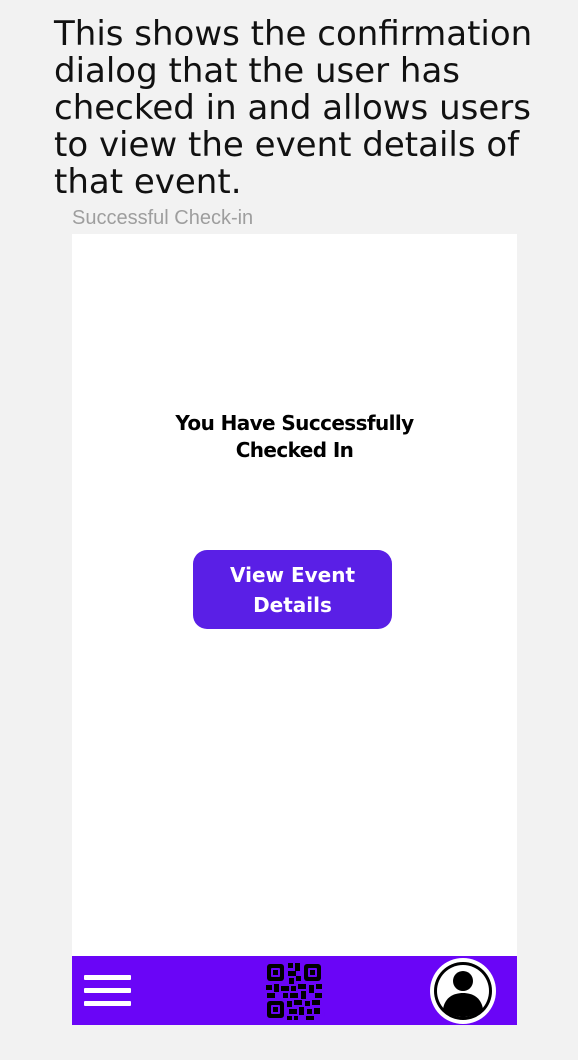  I want to click on hamburger-menu-icon, so click(107, 991).